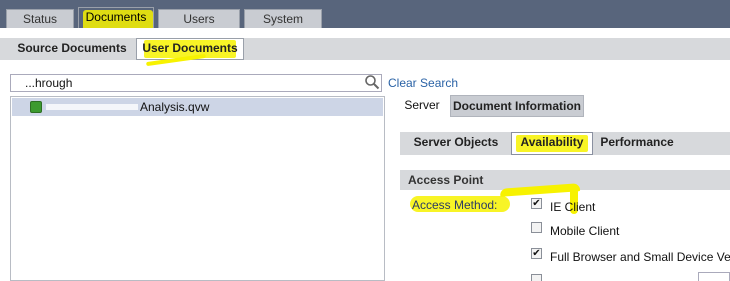 The height and width of the screenshot is (281, 730). Describe the element at coordinates (196, 83) in the screenshot. I see `search-input` at that location.